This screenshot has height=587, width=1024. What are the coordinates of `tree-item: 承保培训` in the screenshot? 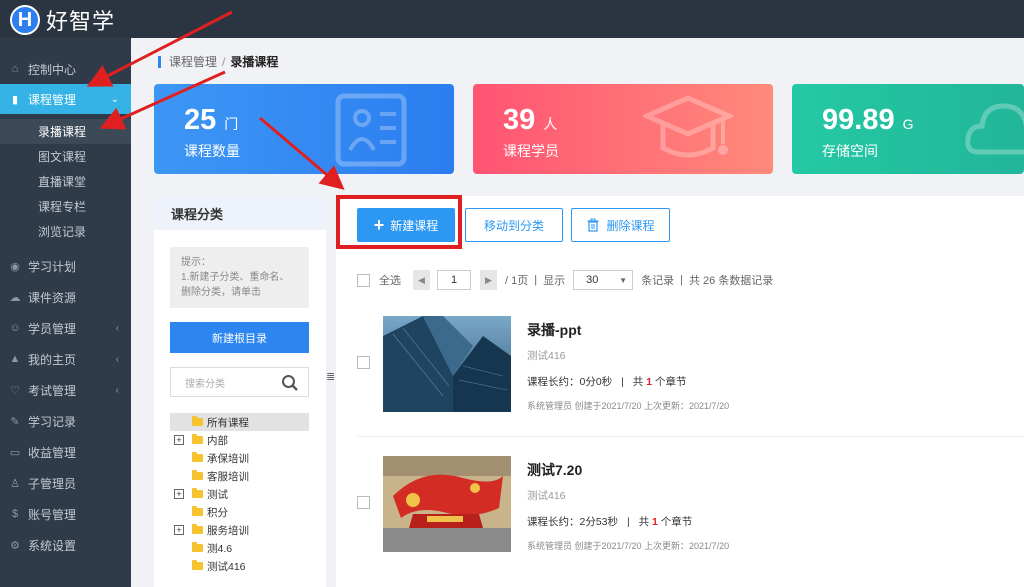 It's located at (239, 458).